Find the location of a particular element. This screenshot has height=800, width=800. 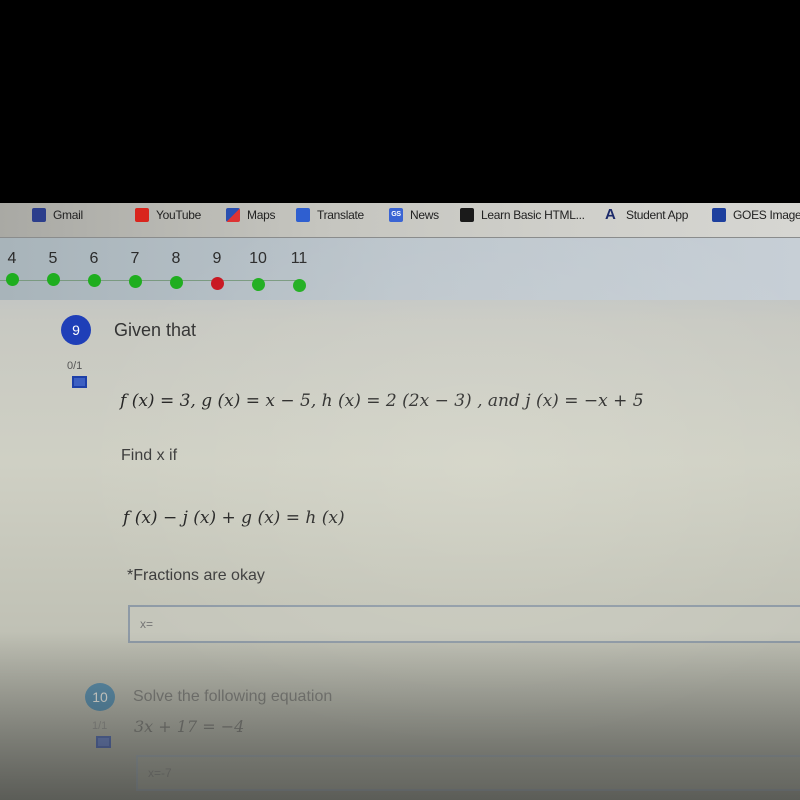

nav-dot-incorrect is located at coordinates (217, 283).